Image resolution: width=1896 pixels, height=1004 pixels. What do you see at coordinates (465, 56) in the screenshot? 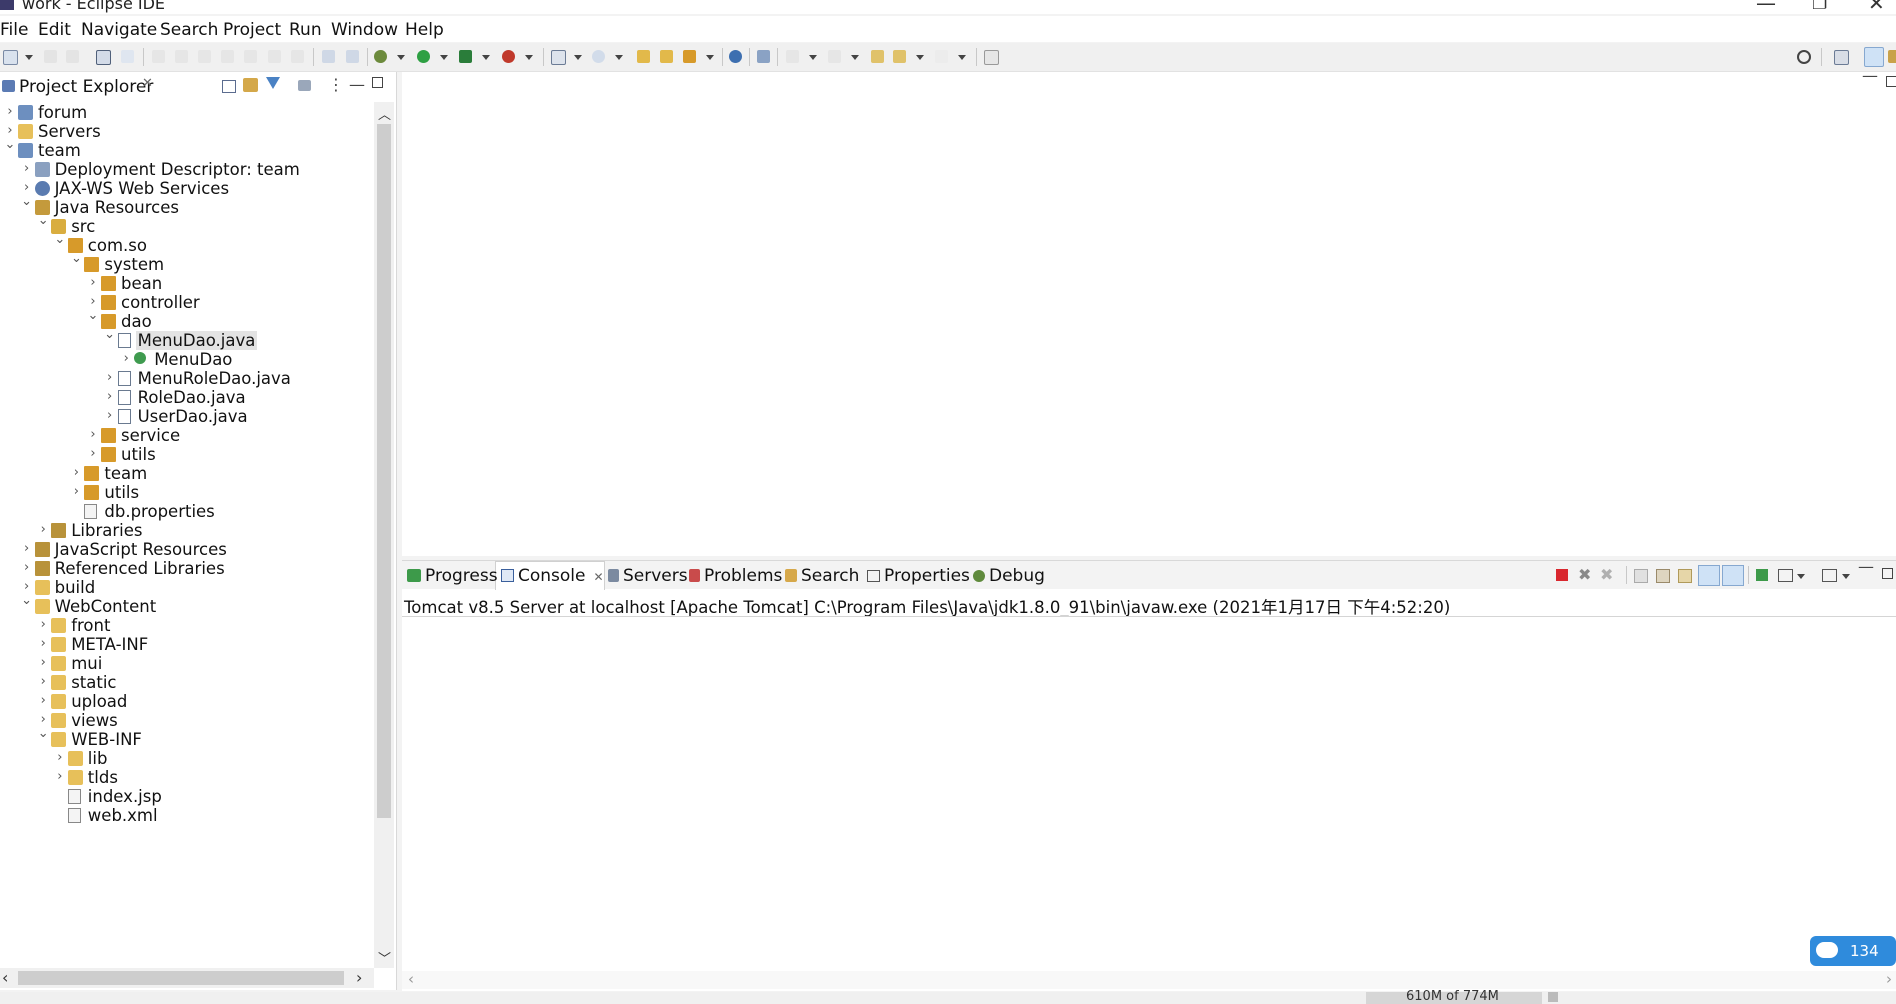
I see `coverage-icon` at bounding box center [465, 56].